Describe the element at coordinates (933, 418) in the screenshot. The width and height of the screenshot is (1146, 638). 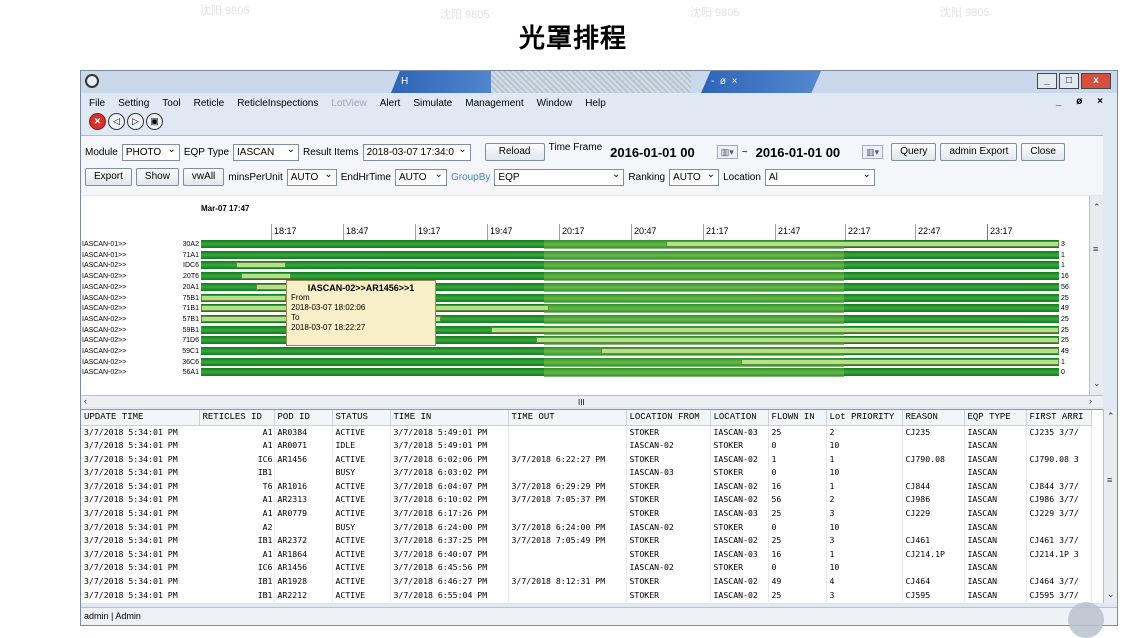
I see `column-header: REASON` at that location.